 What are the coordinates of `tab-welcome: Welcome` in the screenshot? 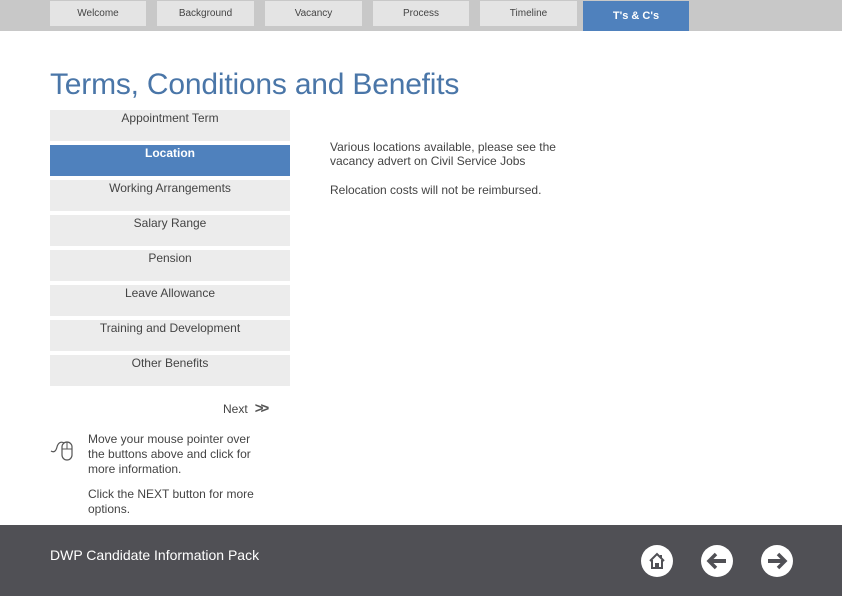 It's located at (98, 13).